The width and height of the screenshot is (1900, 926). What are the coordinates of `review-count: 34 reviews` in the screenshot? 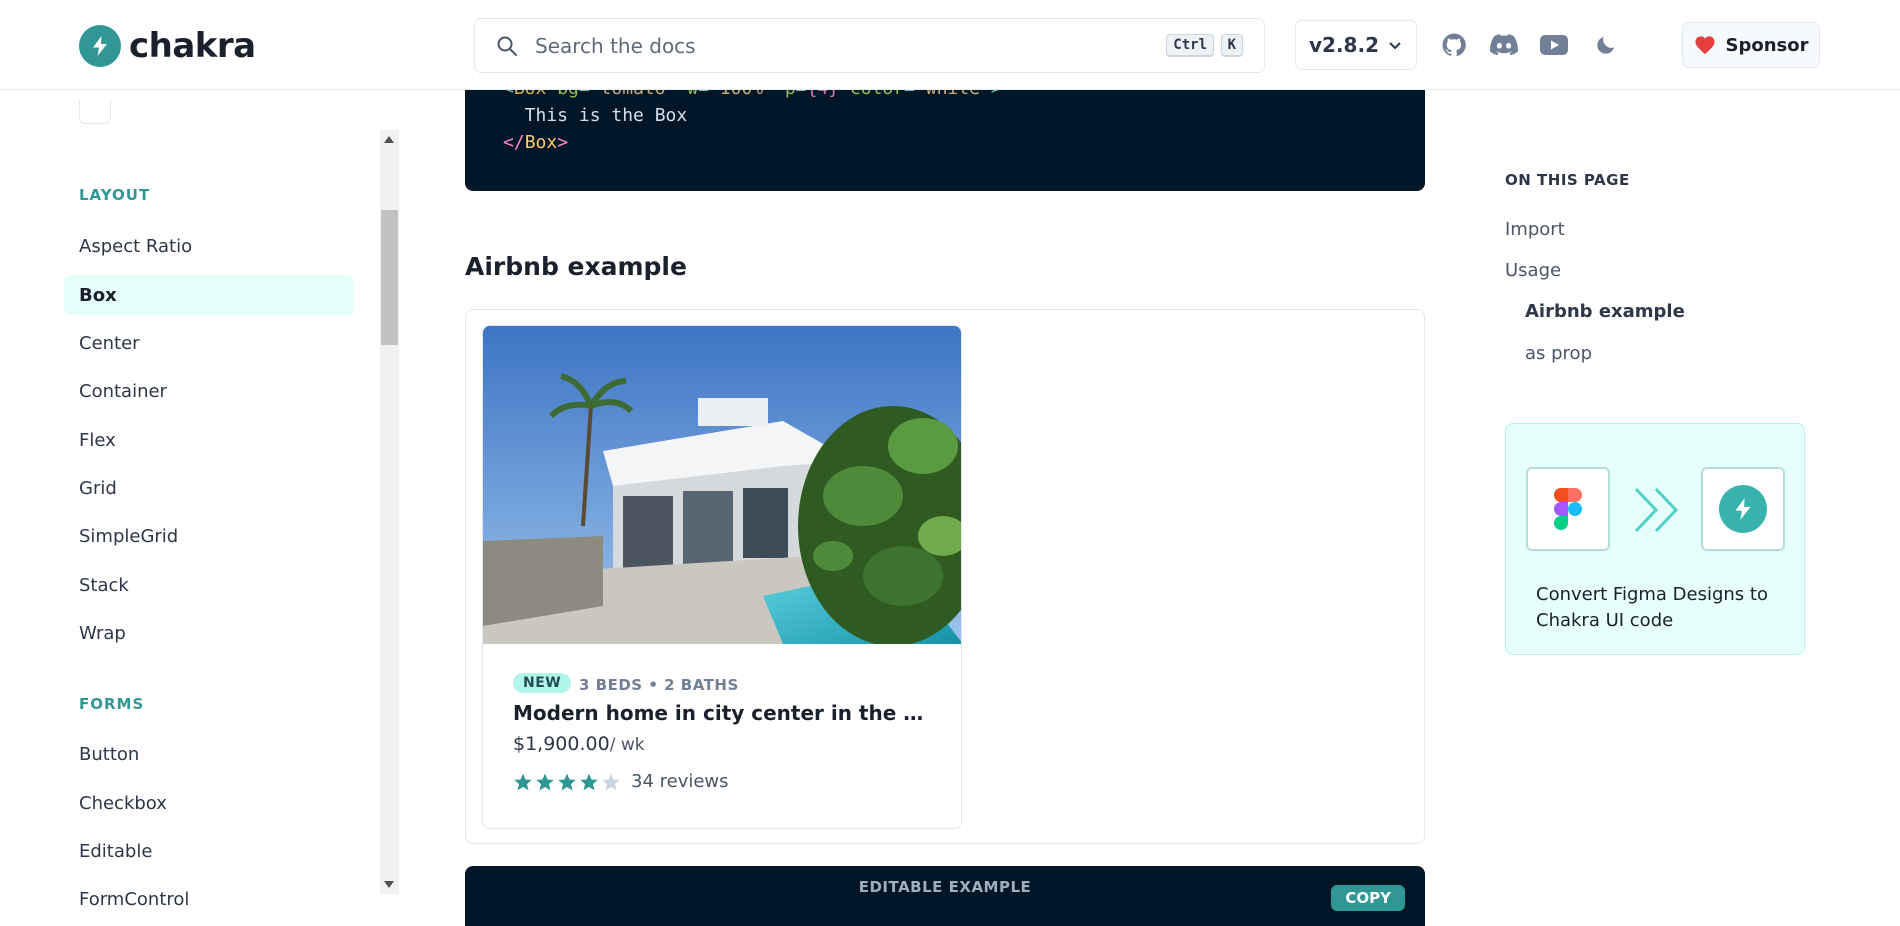 It's located at (680, 781).